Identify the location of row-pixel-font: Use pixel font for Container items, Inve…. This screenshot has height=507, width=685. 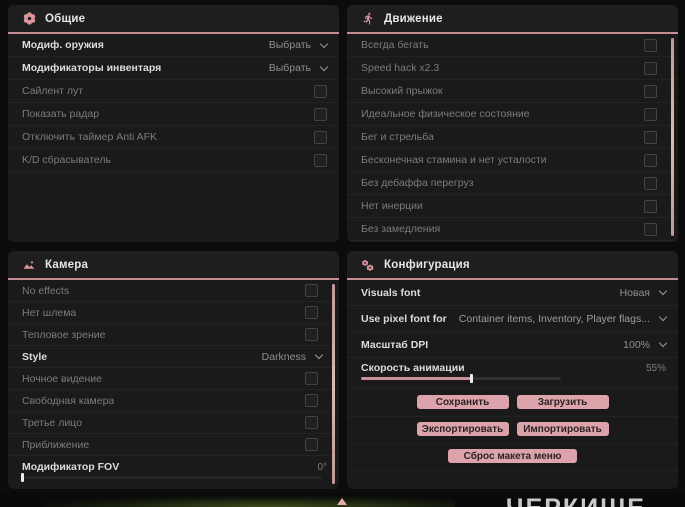
(512, 319).